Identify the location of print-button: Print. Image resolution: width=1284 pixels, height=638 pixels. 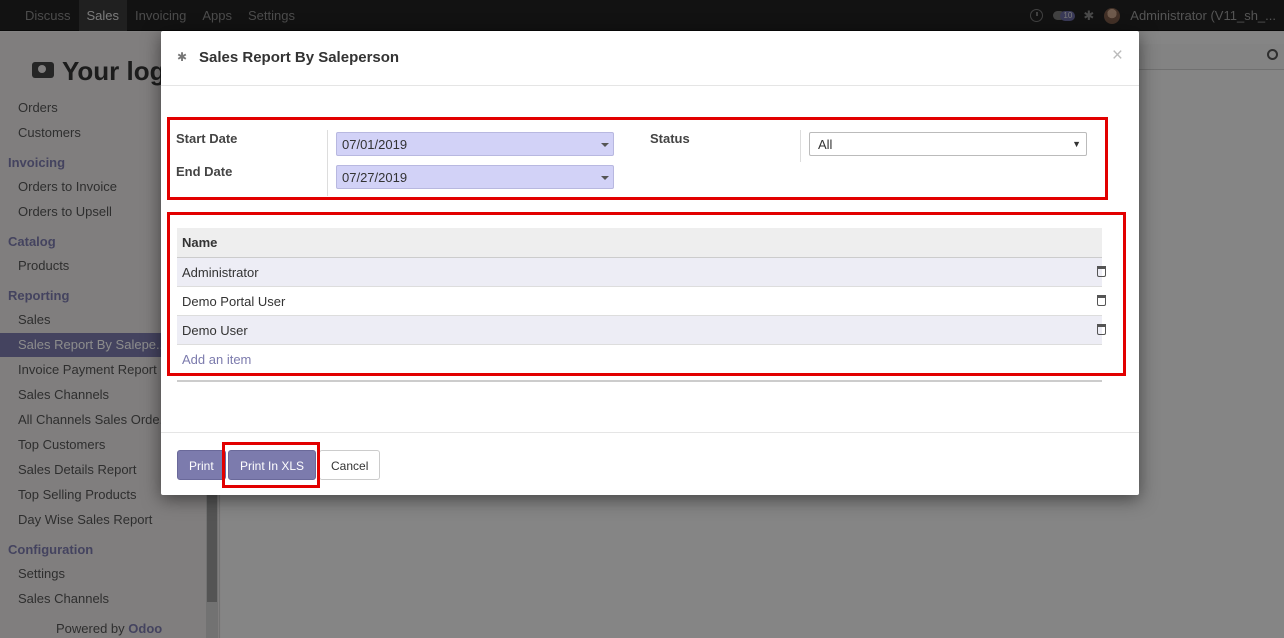
(201, 465).